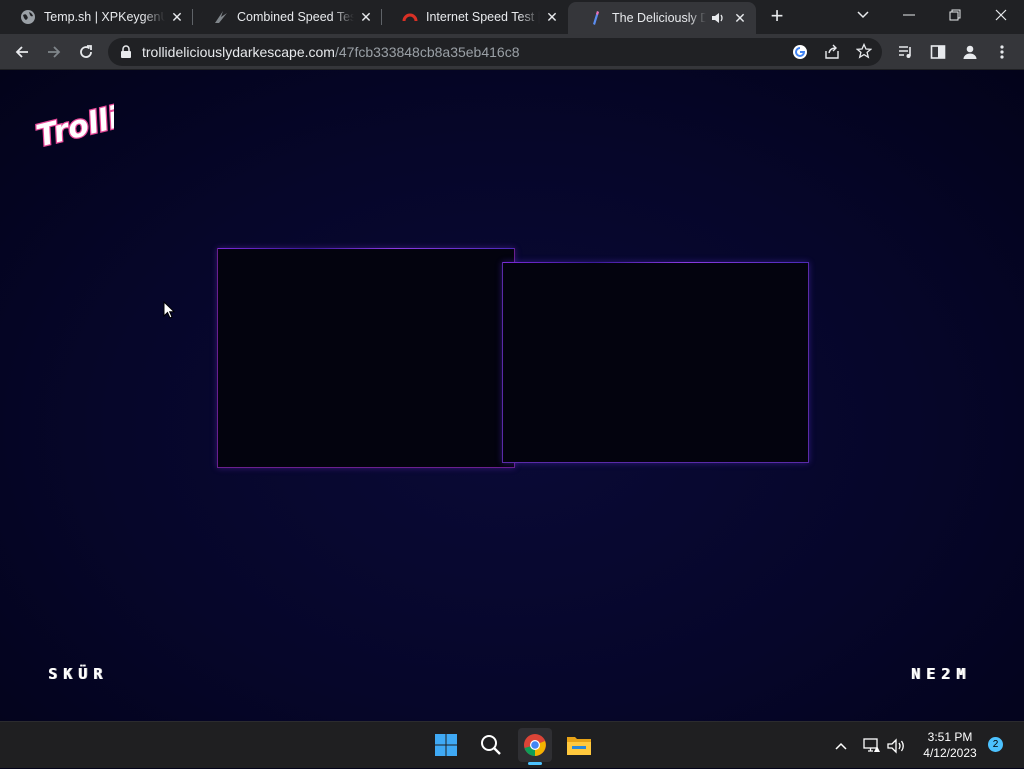 This screenshot has width=1024, height=769. I want to click on tab-search-icon, so click(863, 15).